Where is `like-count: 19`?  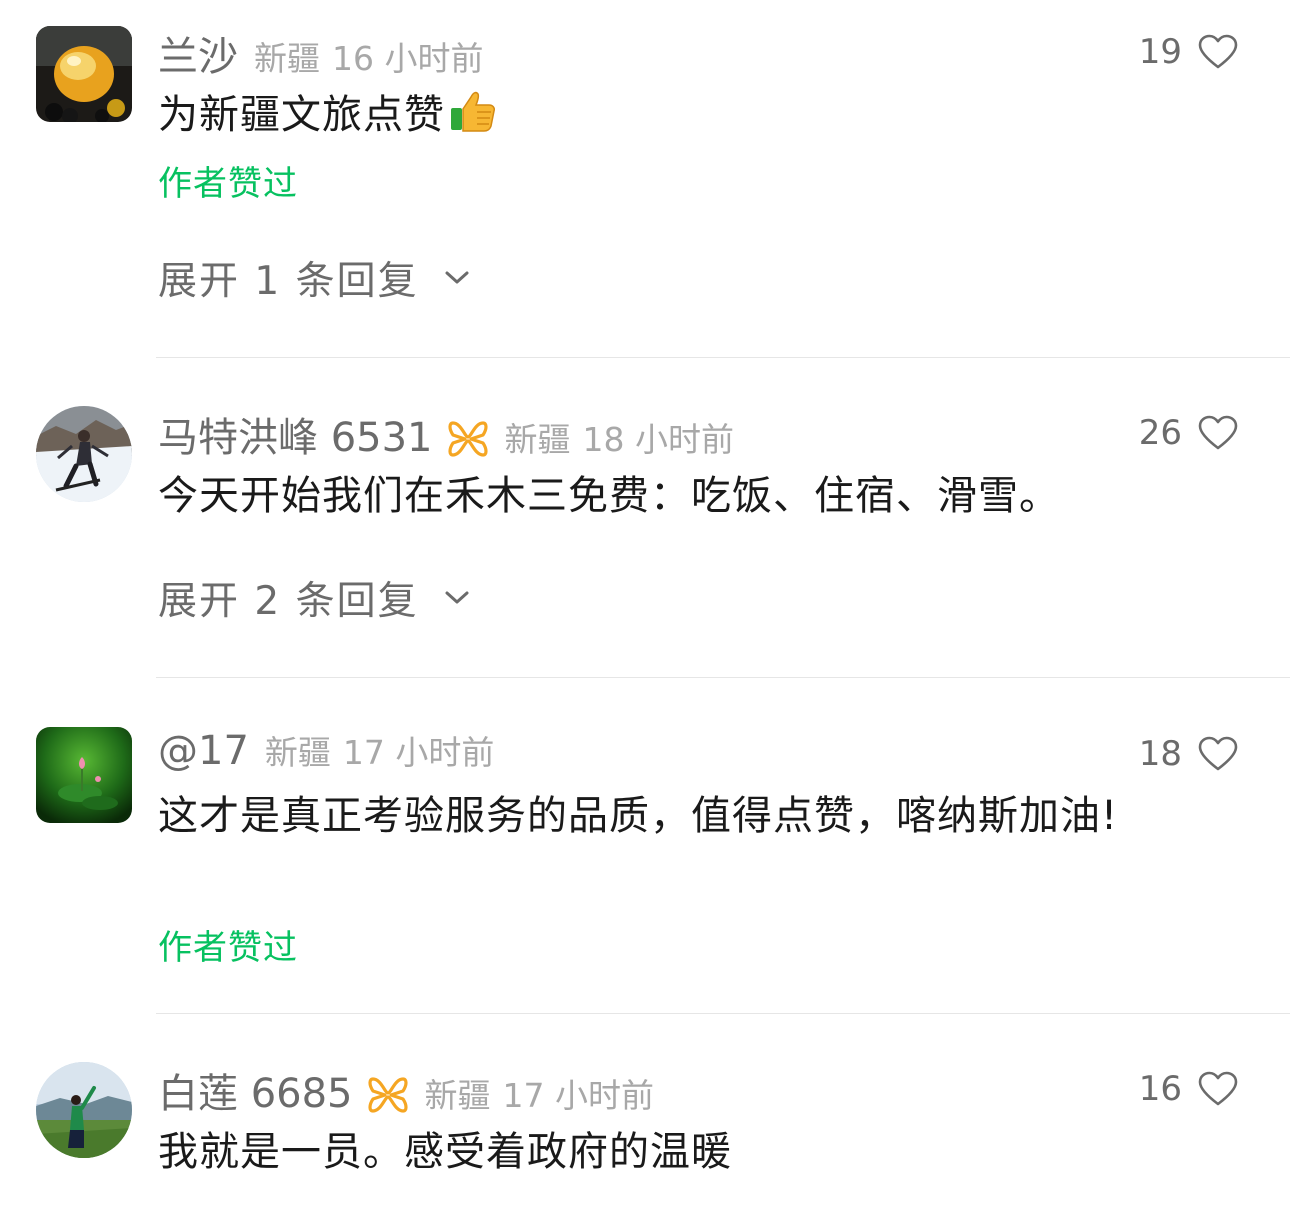 like-count: 19 is located at coordinates (1160, 52).